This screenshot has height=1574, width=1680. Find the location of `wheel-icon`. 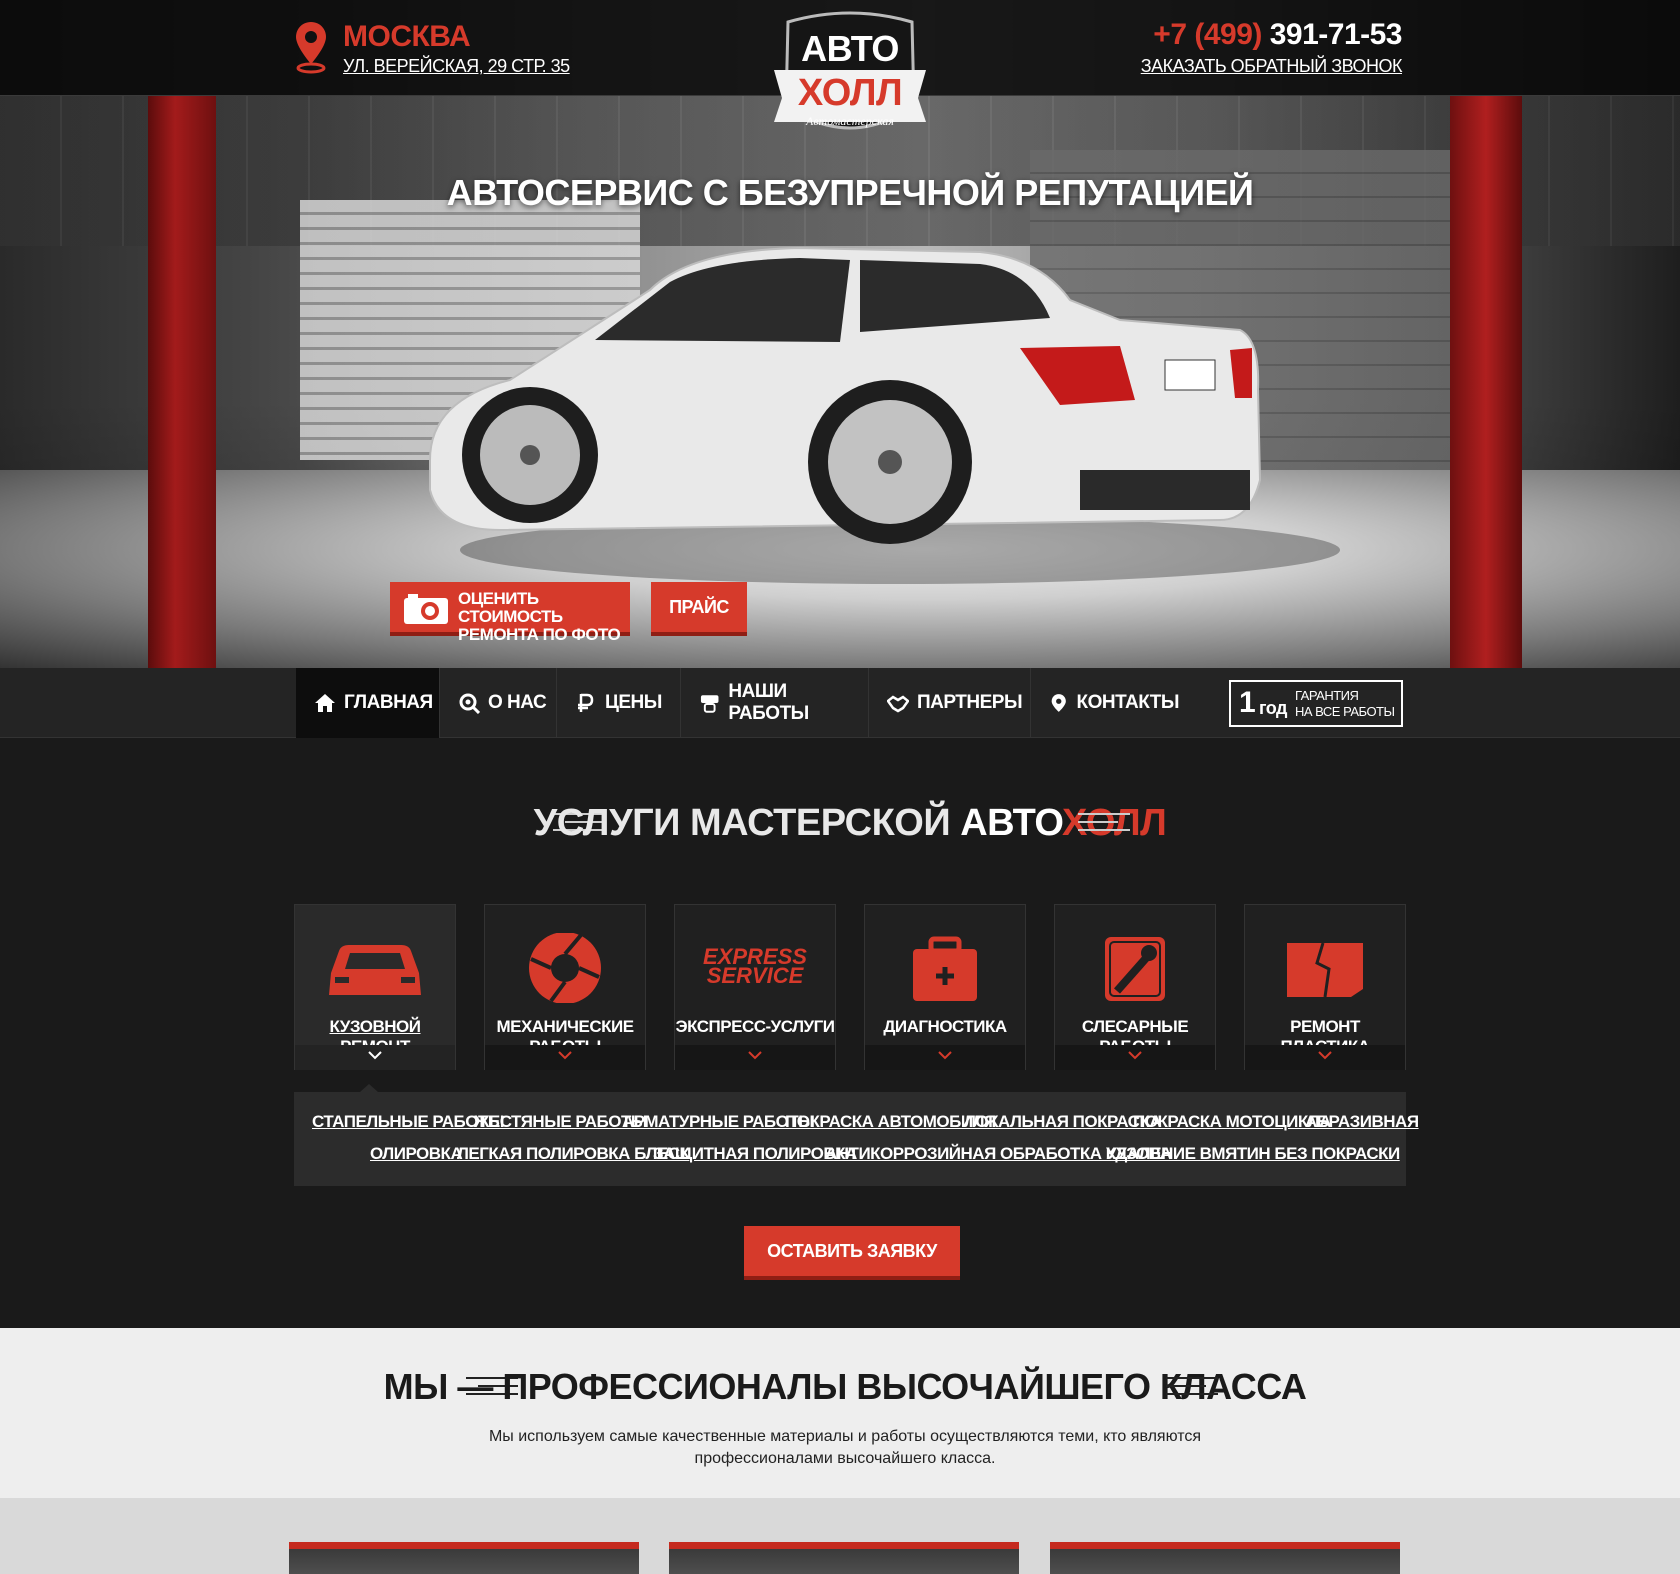

wheel-icon is located at coordinates (709, 704).